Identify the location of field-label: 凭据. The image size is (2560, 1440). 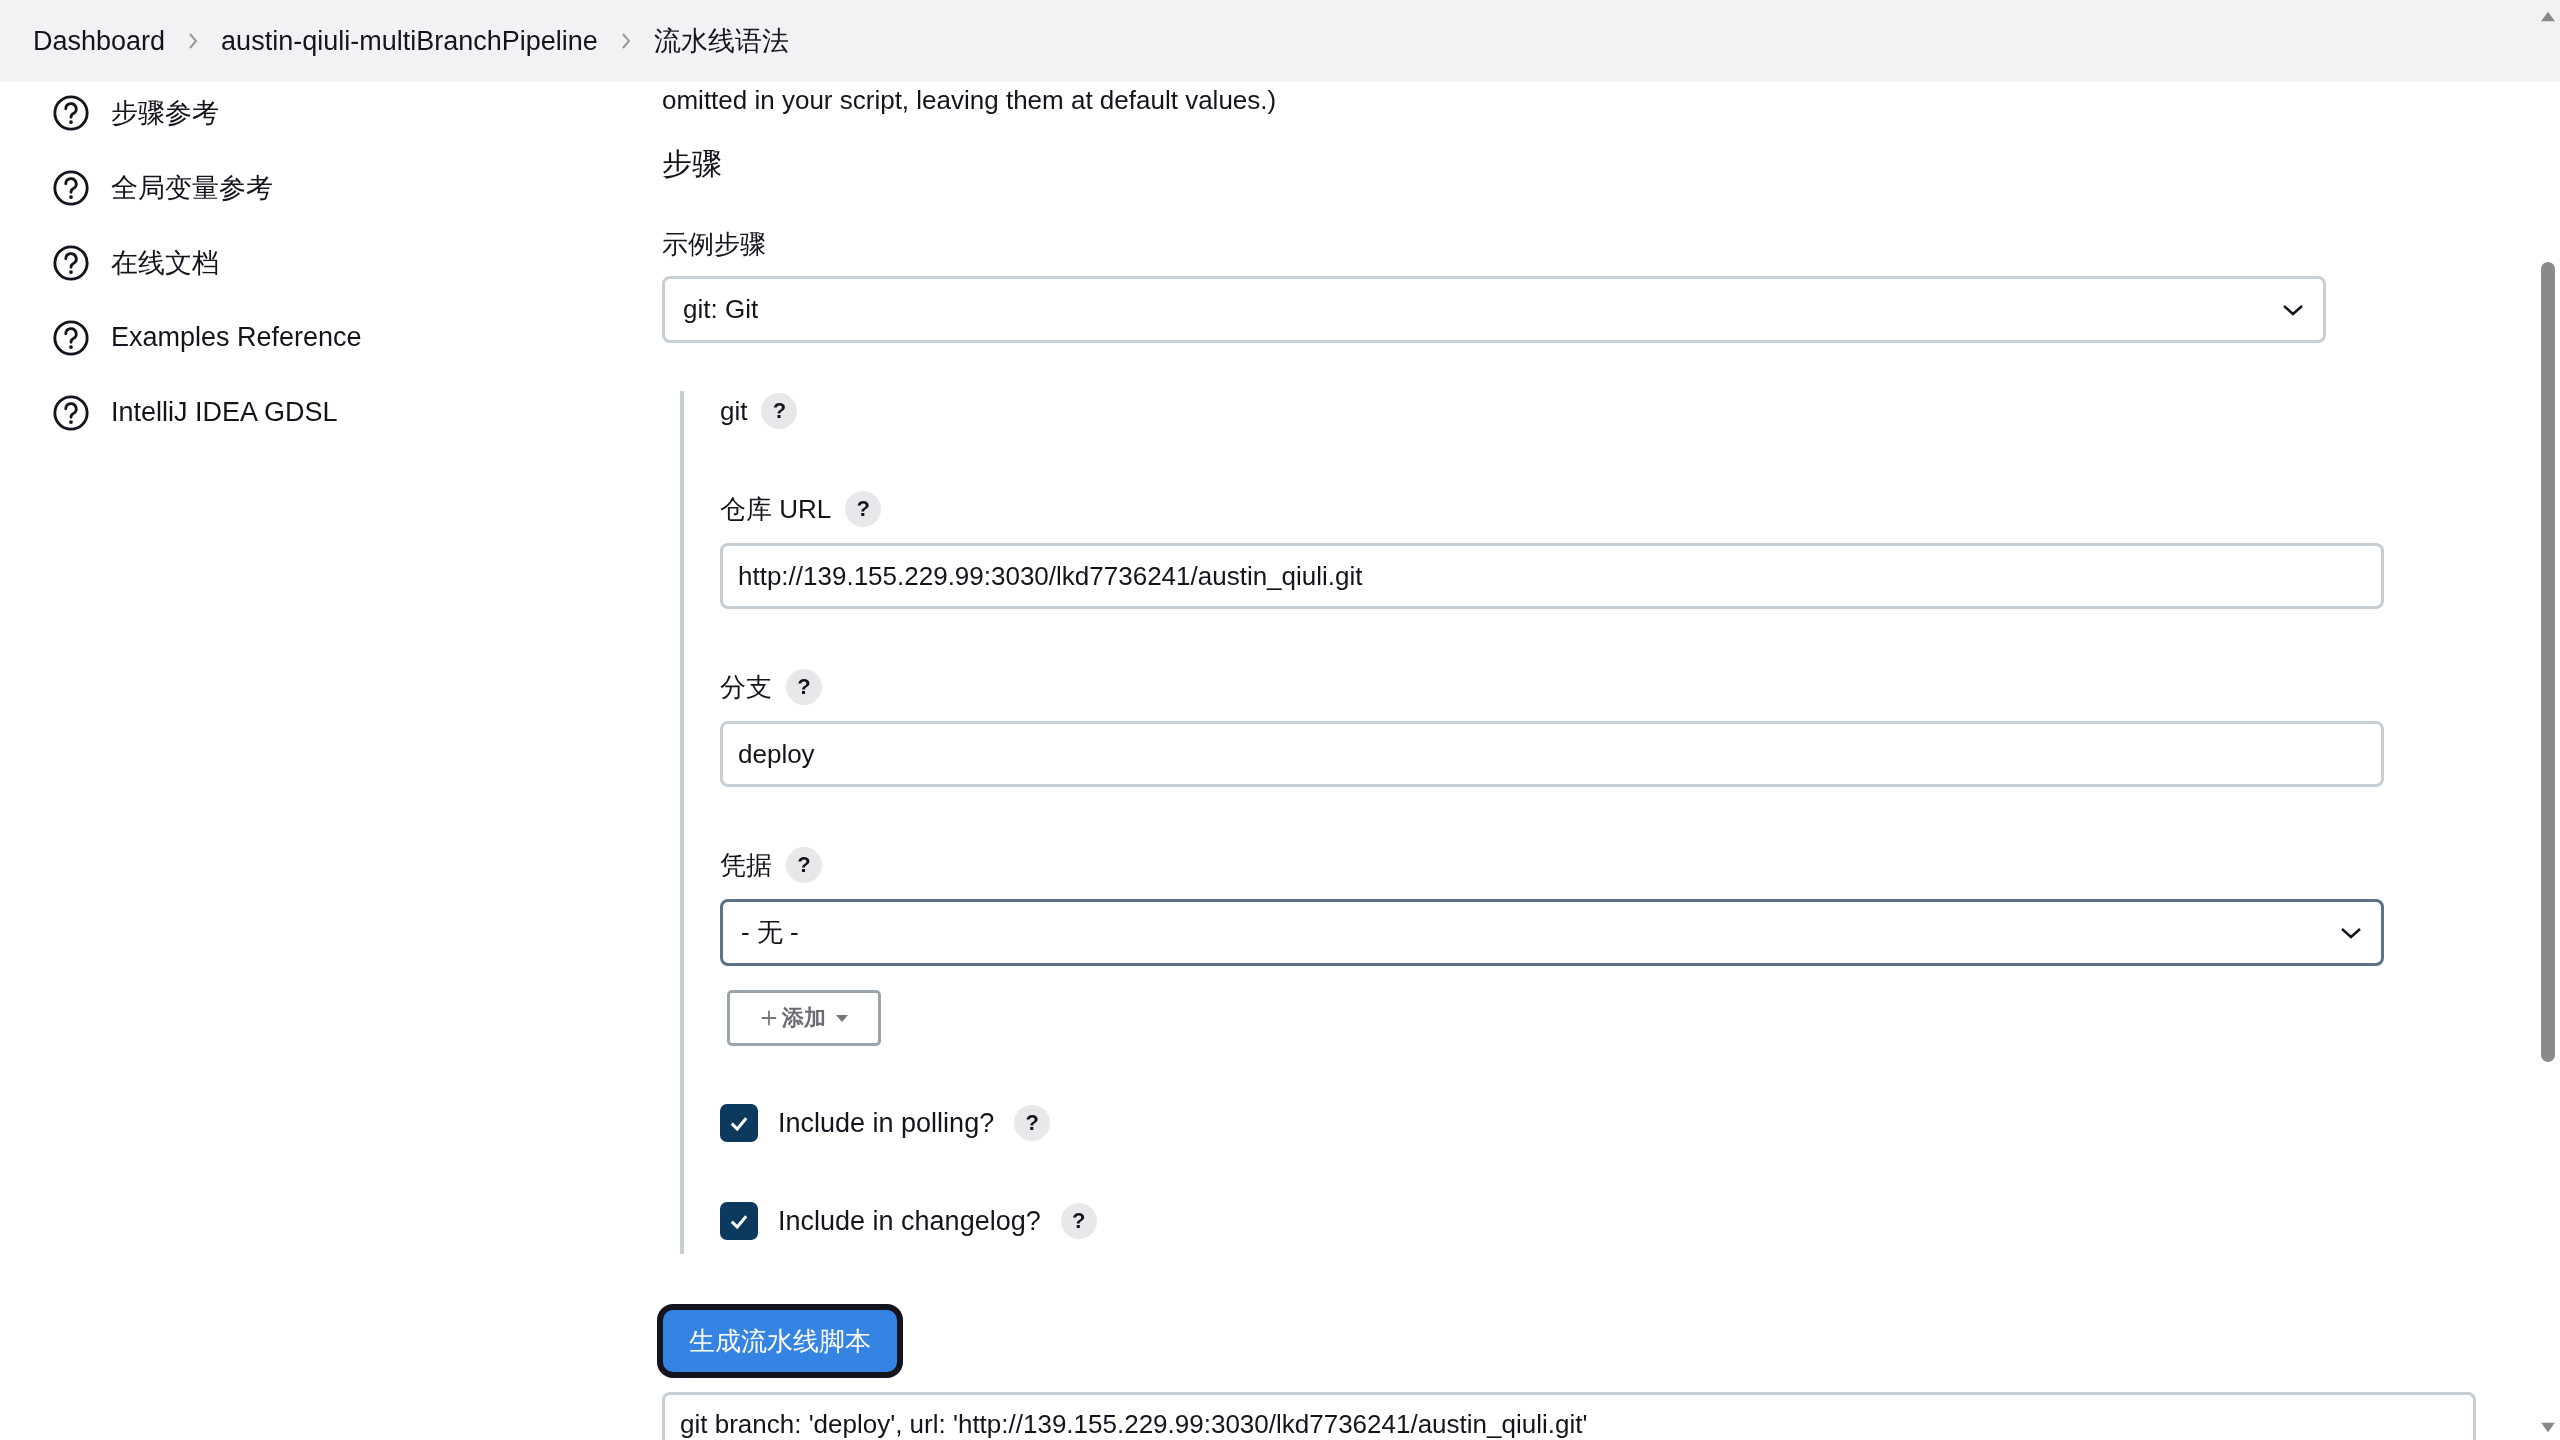
(746, 865).